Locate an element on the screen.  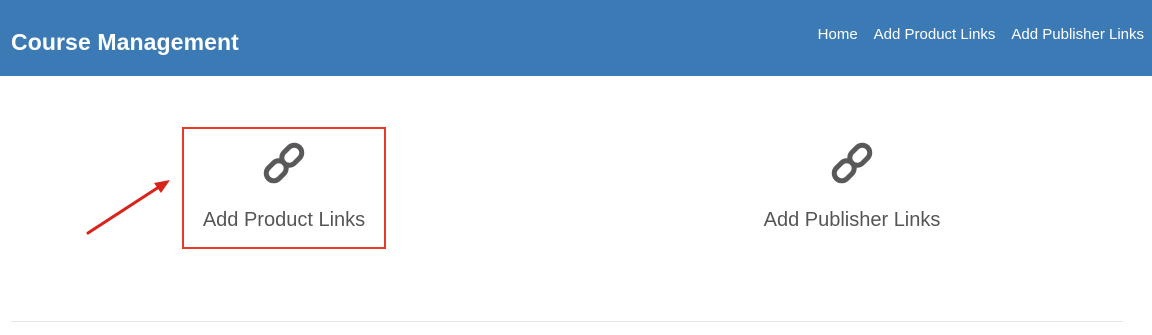
brand-title: Course Management is located at coordinates (125, 42).